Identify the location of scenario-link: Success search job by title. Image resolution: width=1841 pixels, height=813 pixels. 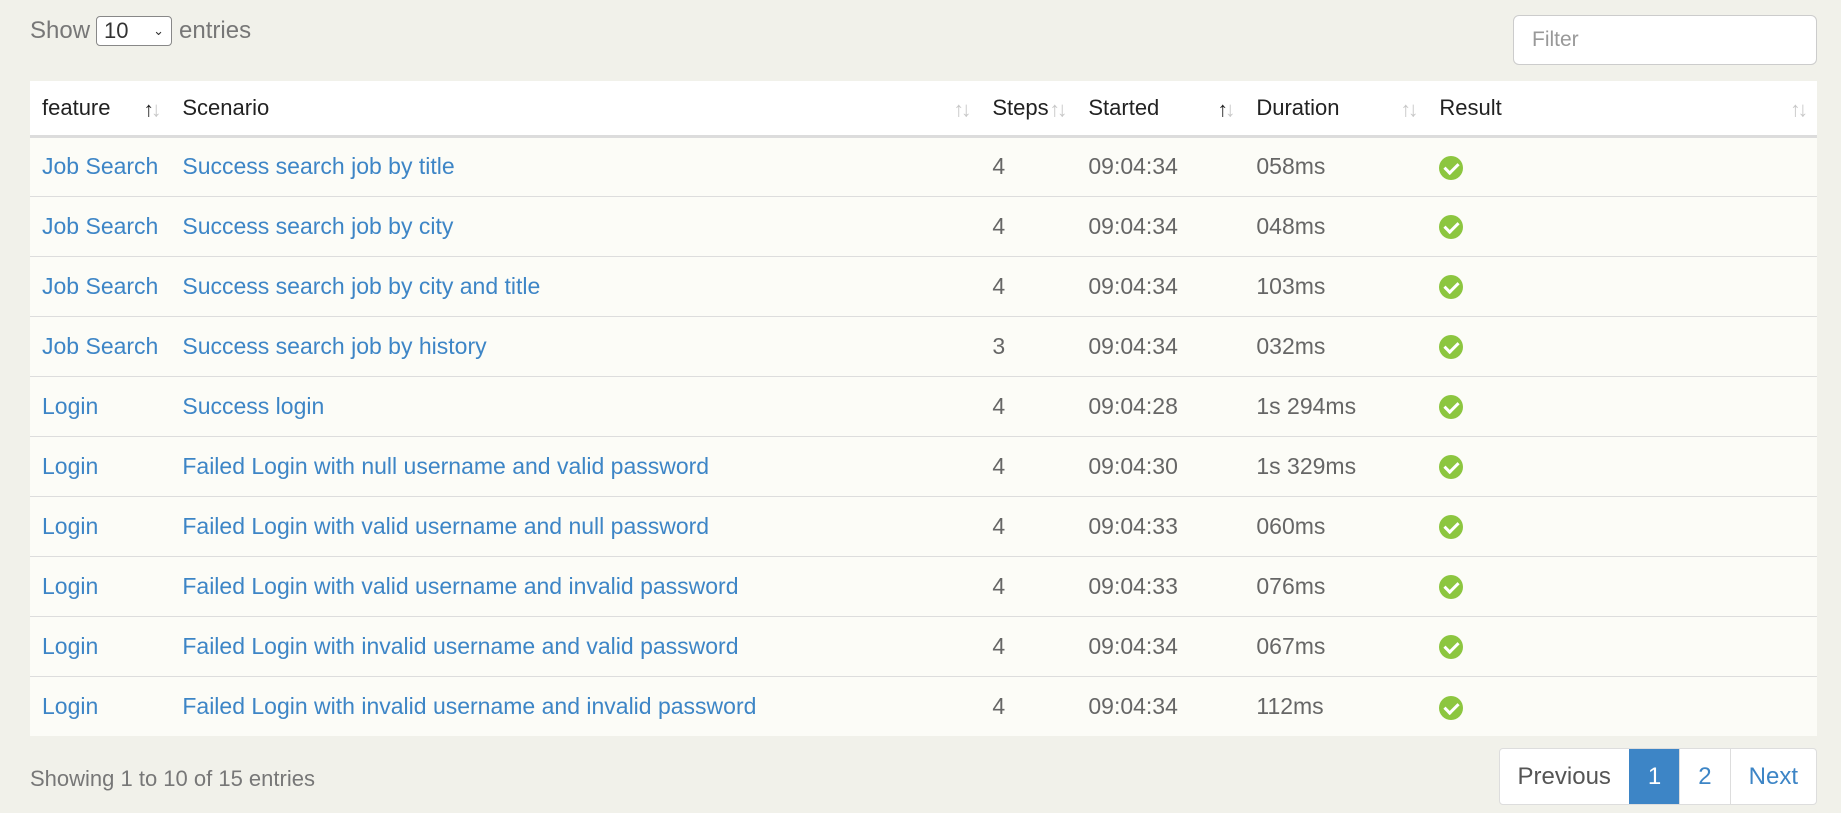
(575, 165).